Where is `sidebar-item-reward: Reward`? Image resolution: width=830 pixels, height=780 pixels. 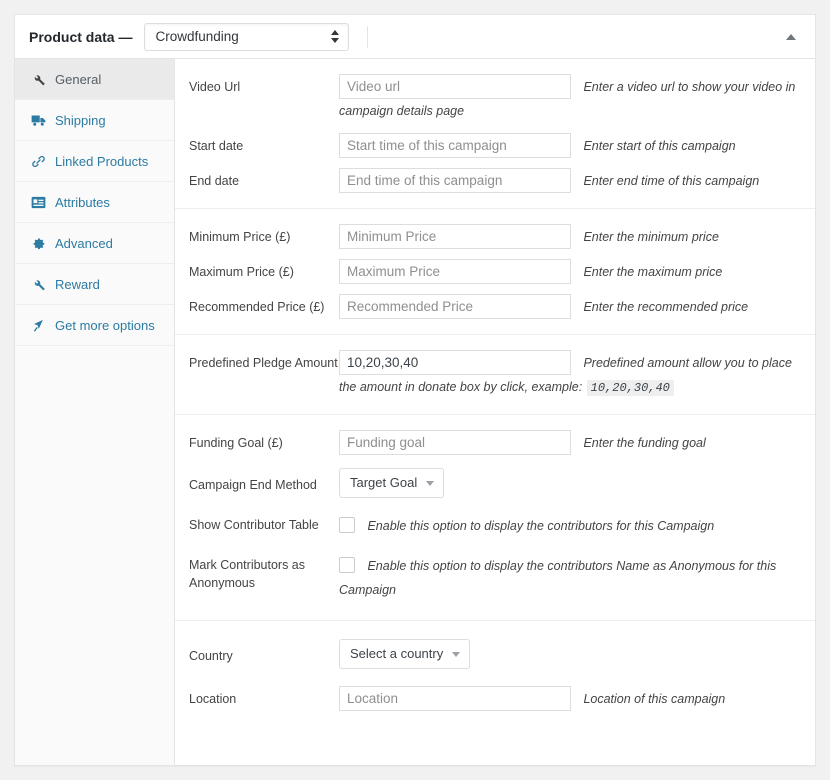 sidebar-item-reward: Reward is located at coordinates (94, 284).